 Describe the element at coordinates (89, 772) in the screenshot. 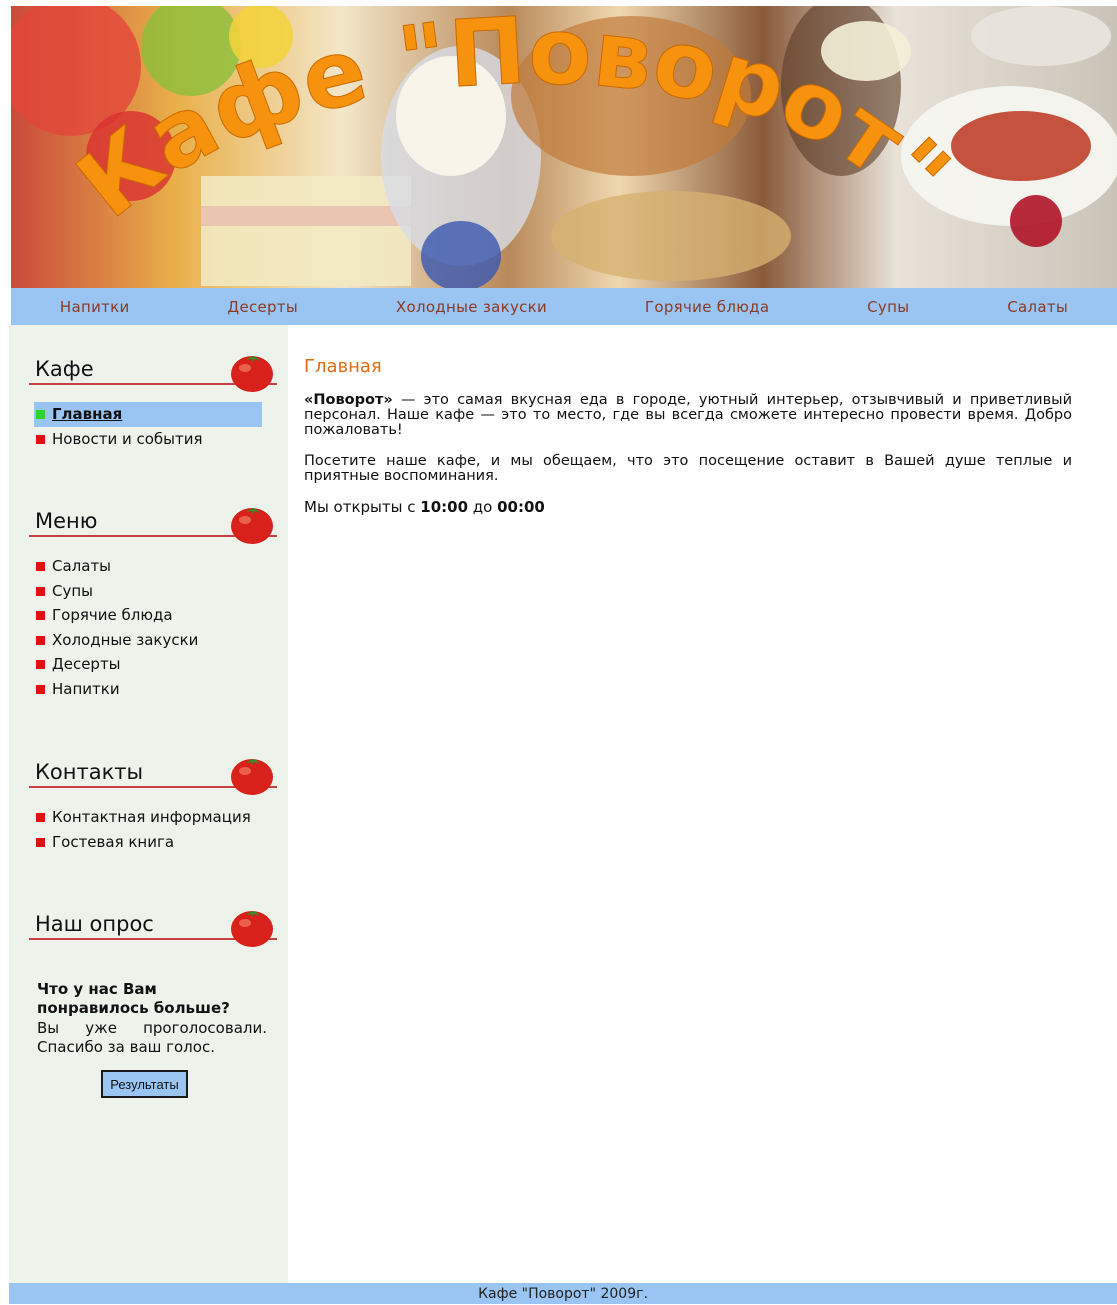

I see `section-title: Контакты` at that location.